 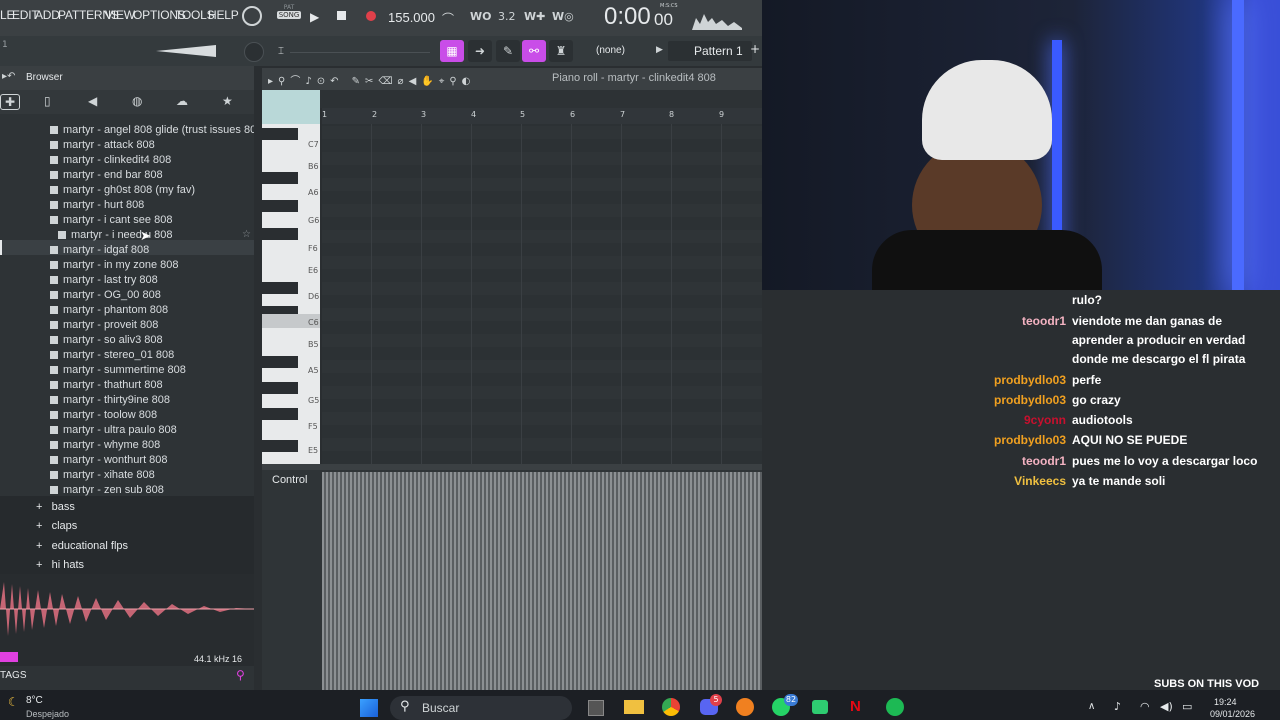 What do you see at coordinates (106, 386) in the screenshot?
I see `file-item: martyr - thathurt 808` at bounding box center [106, 386].